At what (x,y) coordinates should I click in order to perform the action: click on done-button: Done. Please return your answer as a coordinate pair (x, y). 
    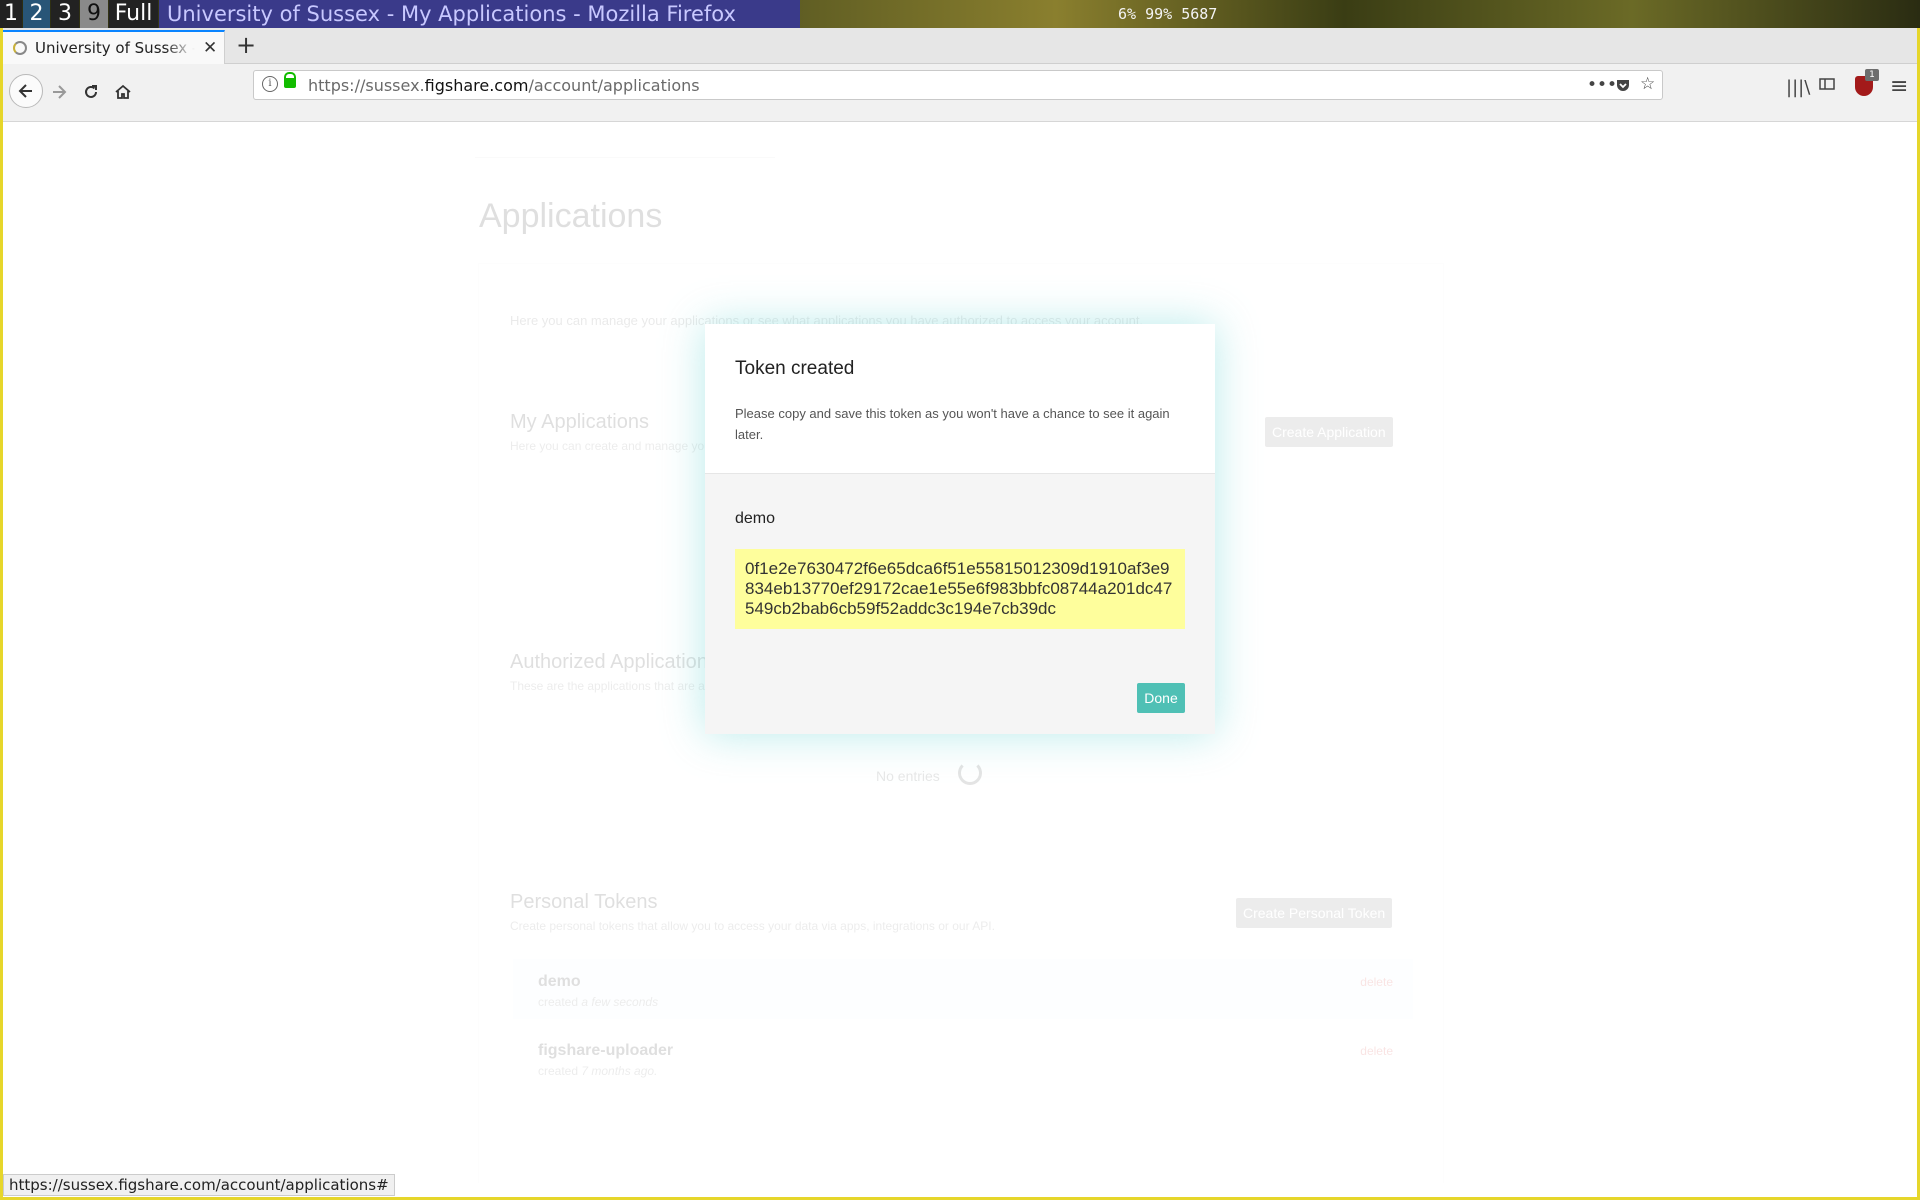
    Looking at the image, I should click on (1161, 698).